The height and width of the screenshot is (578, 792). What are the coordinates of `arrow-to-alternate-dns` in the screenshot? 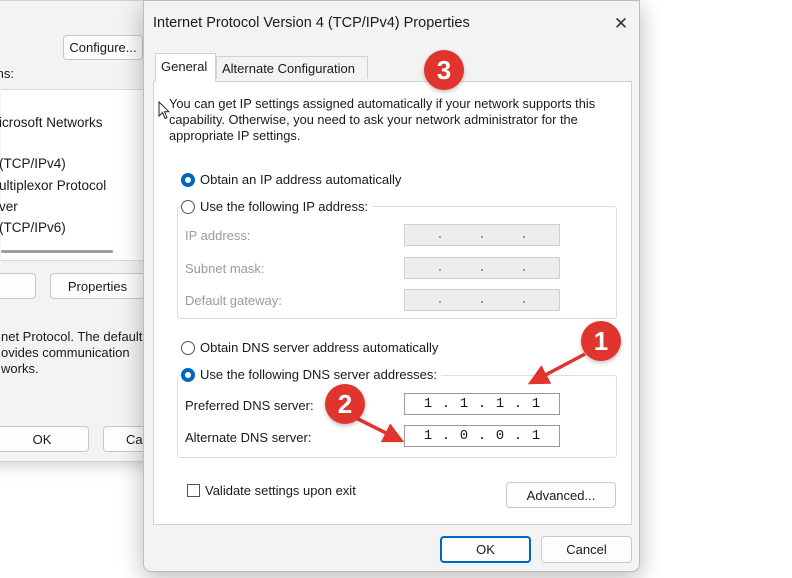 It's located at (380, 429).